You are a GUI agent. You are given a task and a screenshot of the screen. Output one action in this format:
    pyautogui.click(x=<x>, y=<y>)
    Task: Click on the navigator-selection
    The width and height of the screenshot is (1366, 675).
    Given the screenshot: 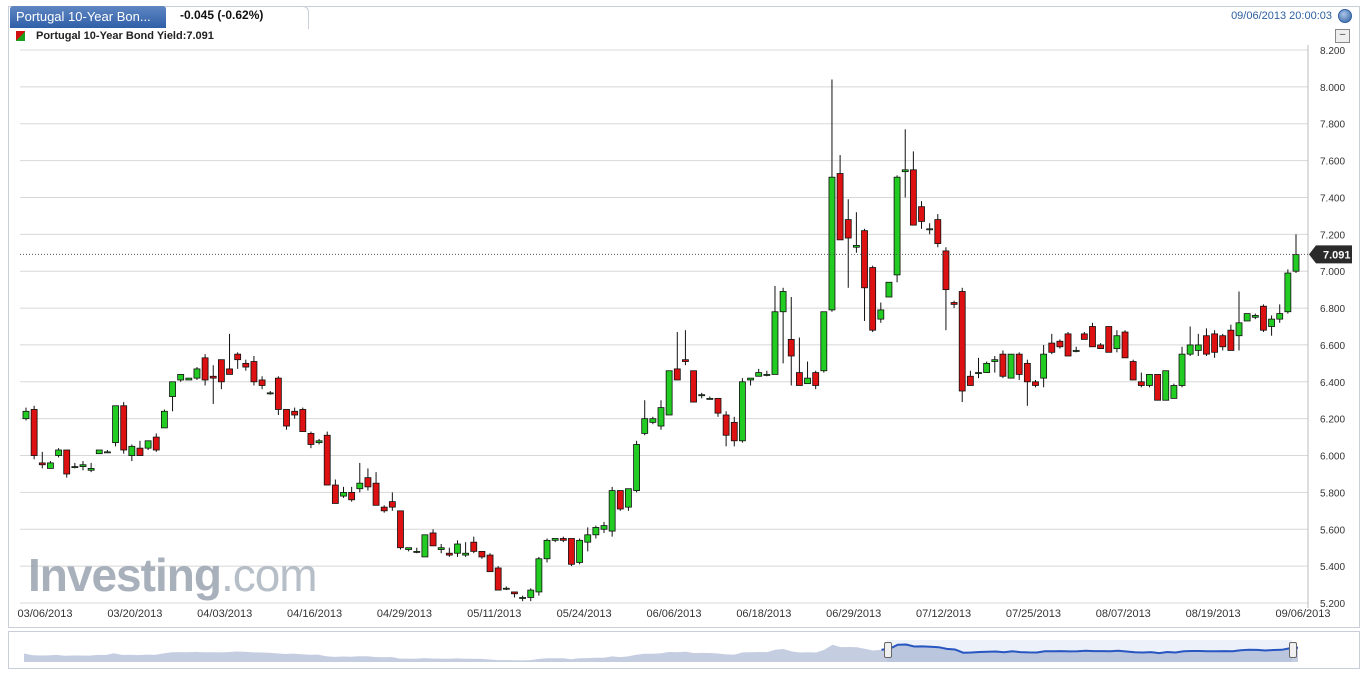 What is the action you would take?
    pyautogui.click(x=1089, y=651)
    